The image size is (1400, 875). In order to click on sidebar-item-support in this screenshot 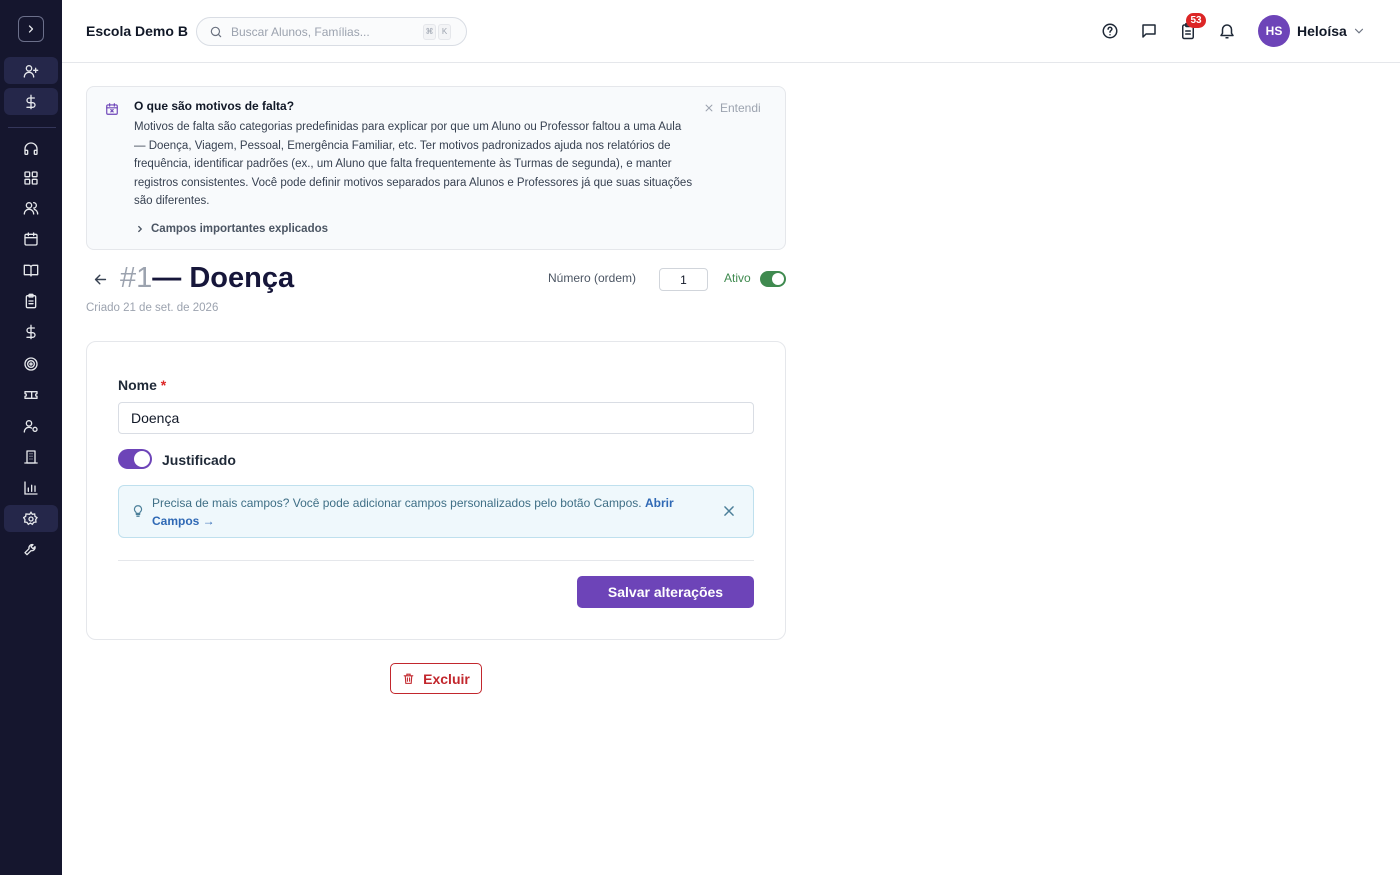, I will do `click(31, 148)`.